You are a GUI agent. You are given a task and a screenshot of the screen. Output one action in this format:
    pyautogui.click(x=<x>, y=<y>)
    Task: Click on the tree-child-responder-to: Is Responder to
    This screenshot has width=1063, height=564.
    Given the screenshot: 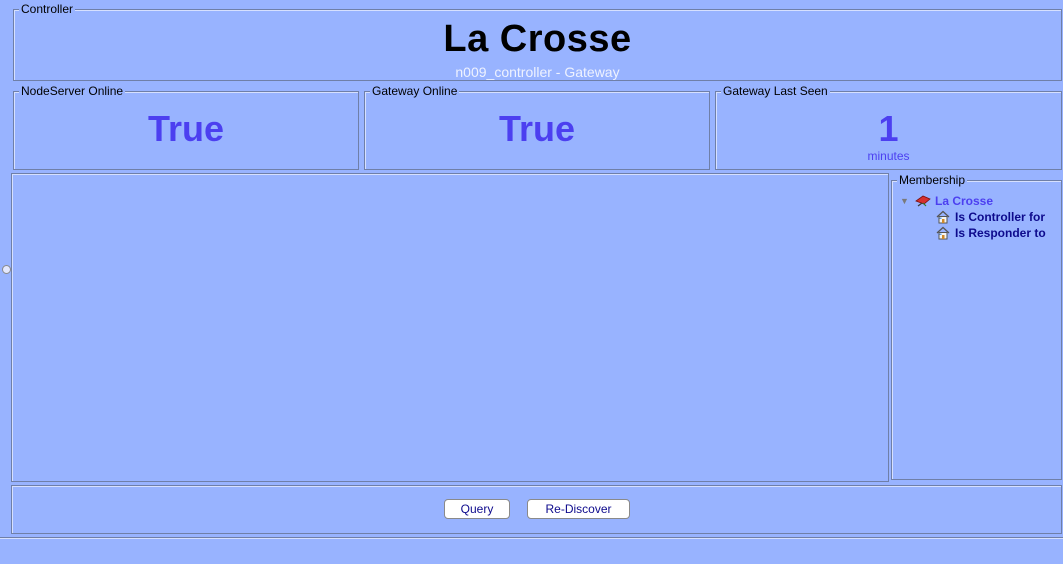 What is the action you would take?
    pyautogui.click(x=973, y=233)
    